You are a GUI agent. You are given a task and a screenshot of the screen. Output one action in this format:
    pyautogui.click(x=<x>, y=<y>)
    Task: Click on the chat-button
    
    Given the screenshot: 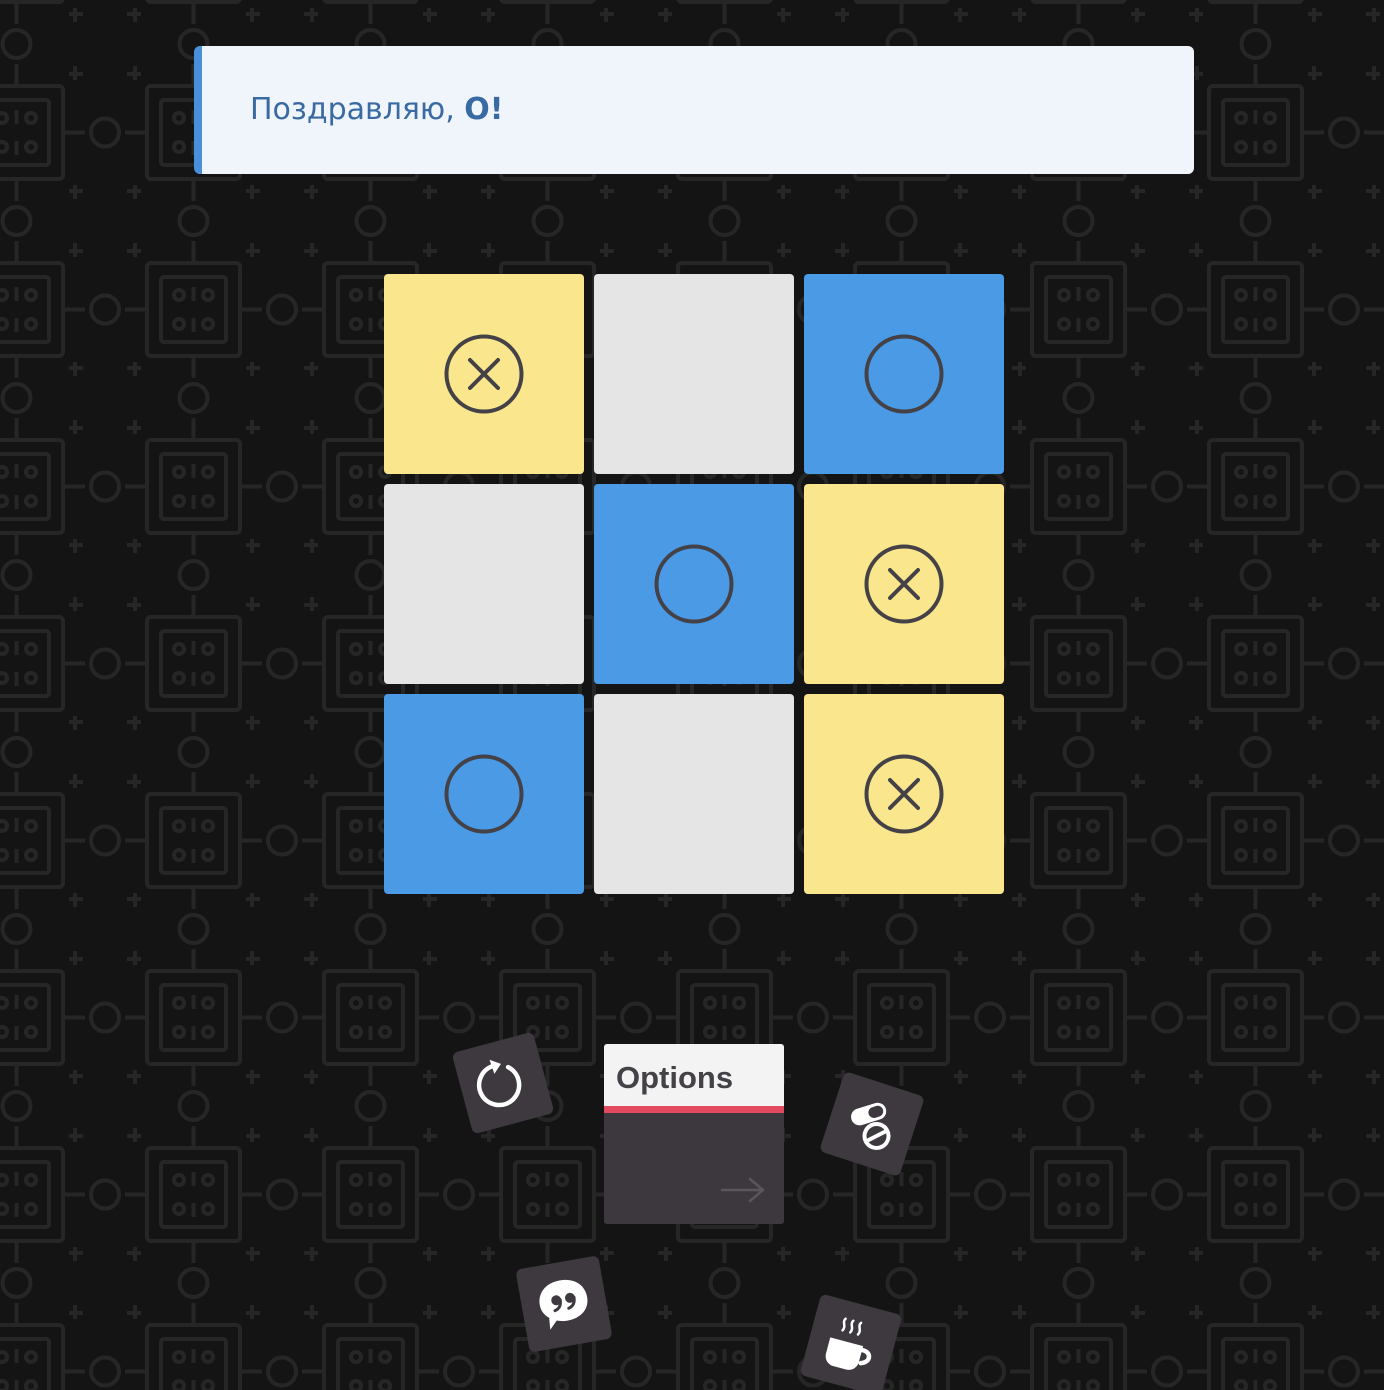 What is the action you would take?
    pyautogui.click(x=564, y=1304)
    